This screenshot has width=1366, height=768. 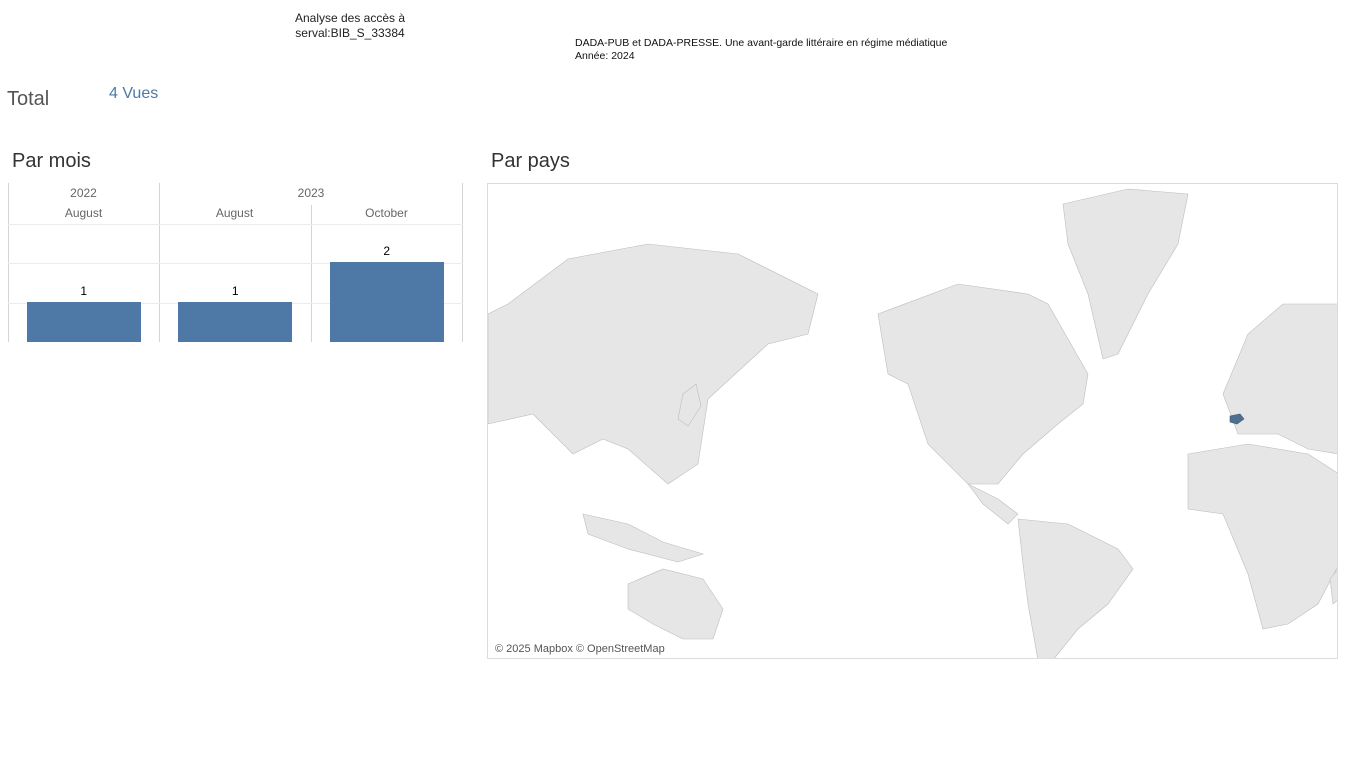 I want to click on central-america-landmass, so click(x=993, y=504).